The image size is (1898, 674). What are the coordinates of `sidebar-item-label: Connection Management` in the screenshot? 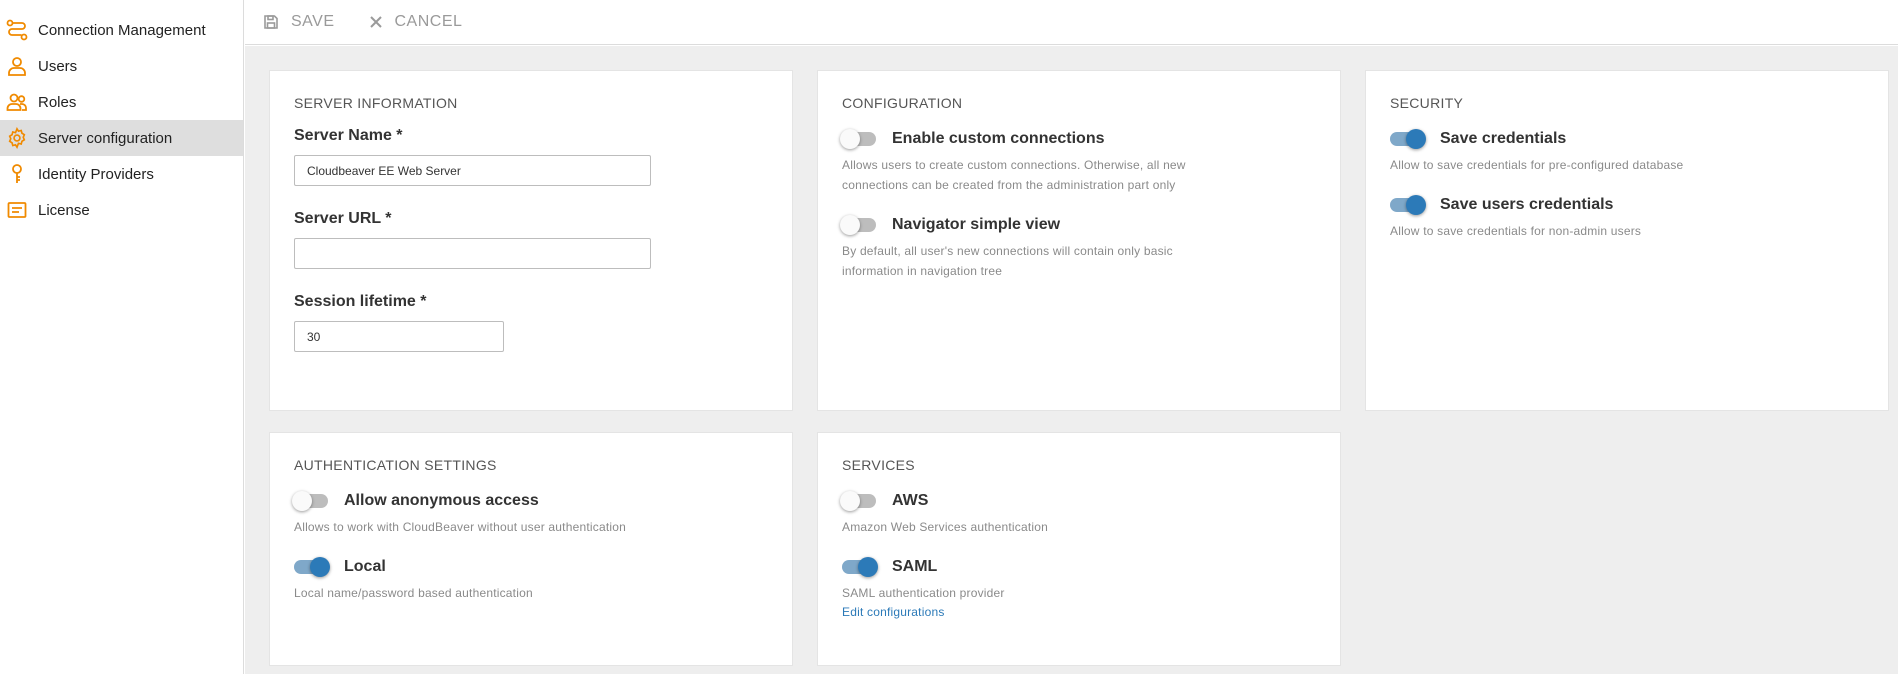 It's located at (122, 30).